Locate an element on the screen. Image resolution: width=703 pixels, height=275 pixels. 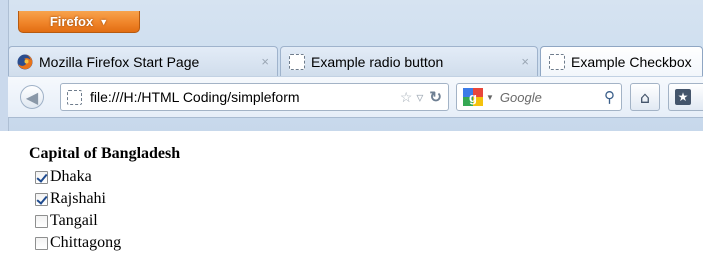
bookmarks-button: ★ is located at coordinates (685, 97).